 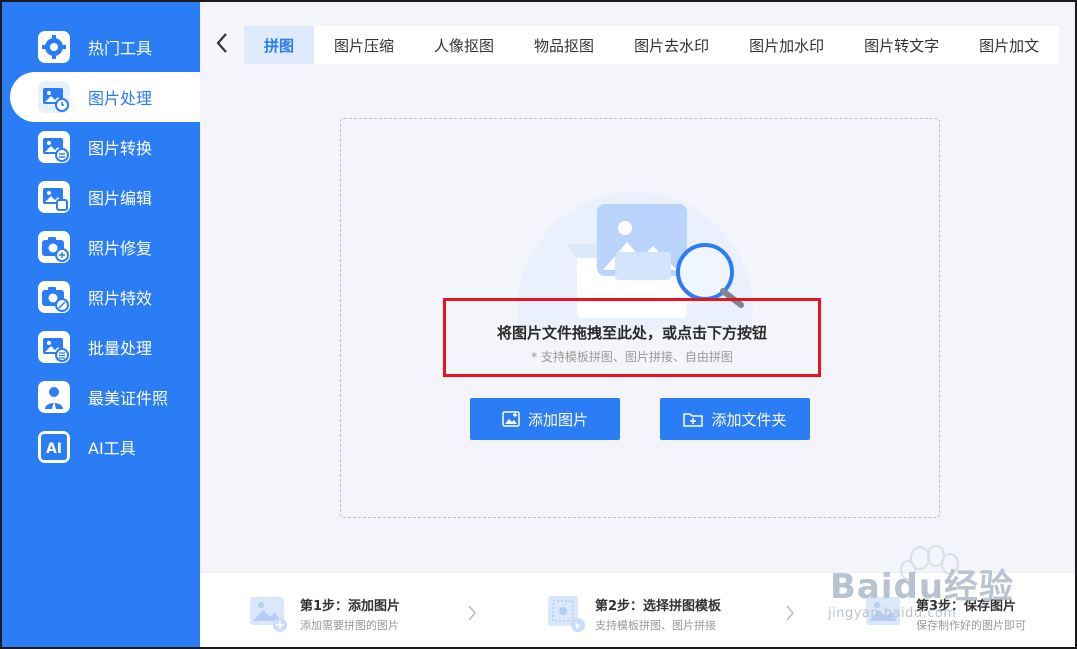 What do you see at coordinates (631, 333) in the screenshot?
I see `drop-title: 将图片文件拖拽至此处，或点击下方按钮` at bounding box center [631, 333].